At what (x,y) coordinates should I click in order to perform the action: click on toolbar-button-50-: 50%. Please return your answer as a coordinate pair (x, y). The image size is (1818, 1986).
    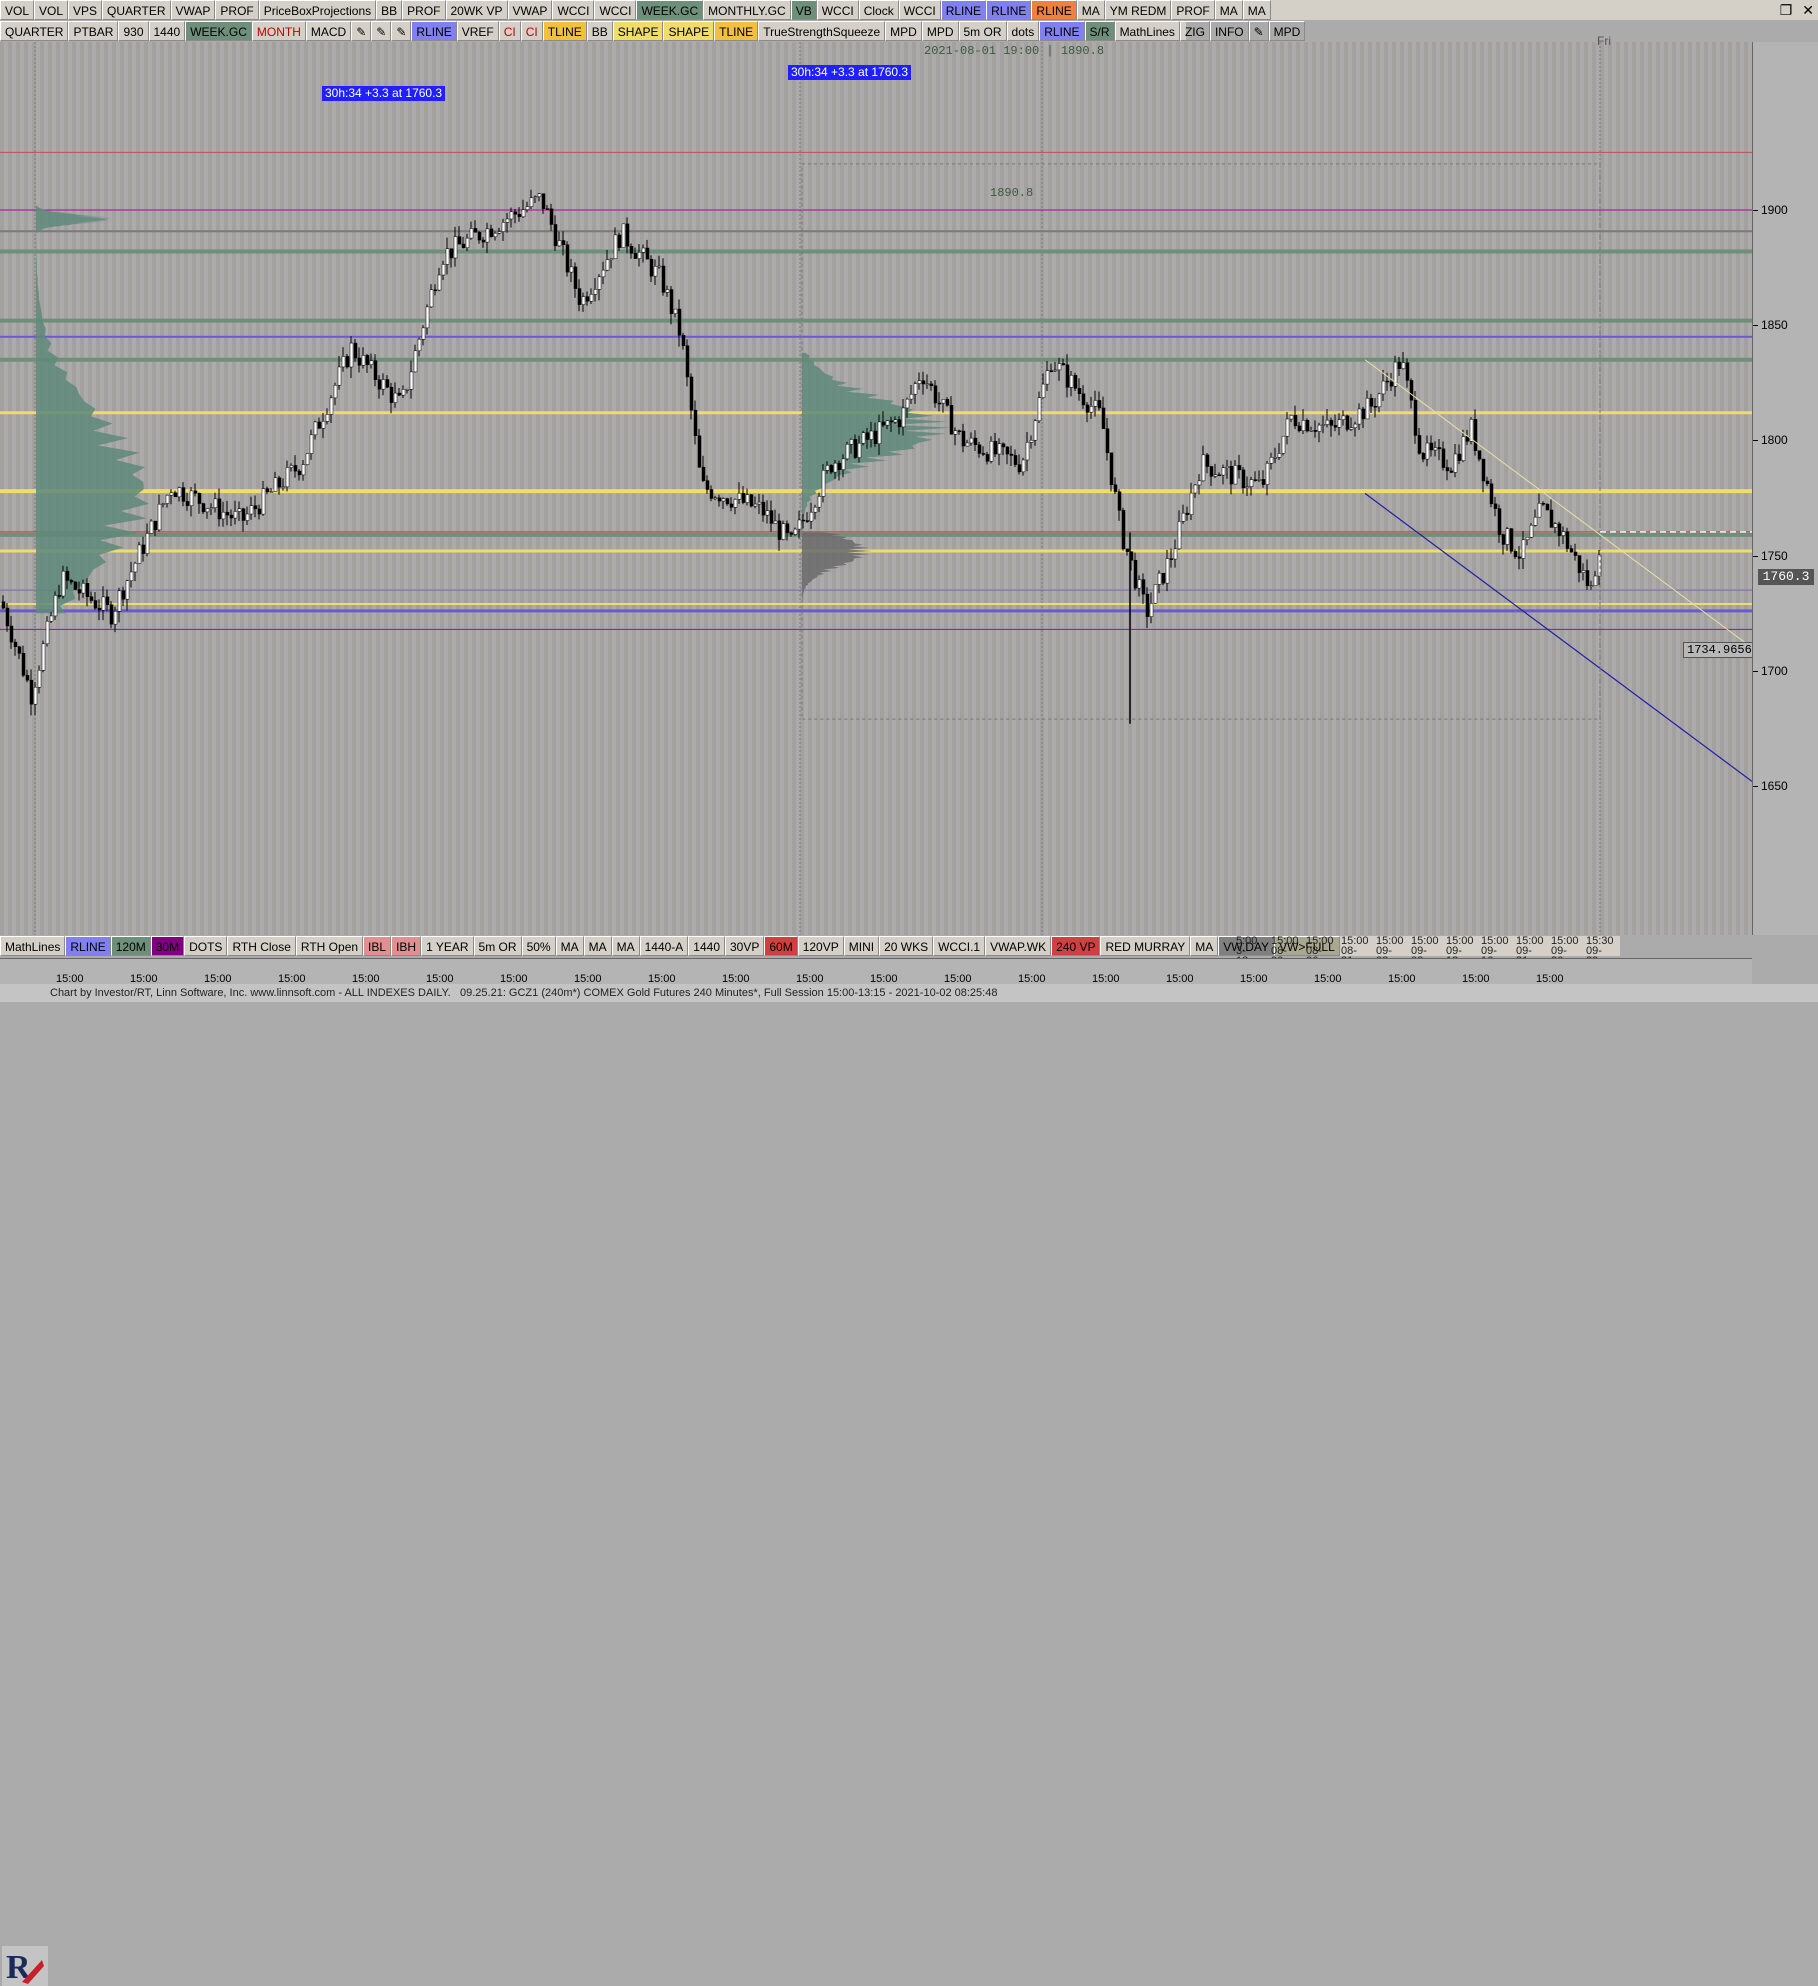
    Looking at the image, I should click on (538, 946).